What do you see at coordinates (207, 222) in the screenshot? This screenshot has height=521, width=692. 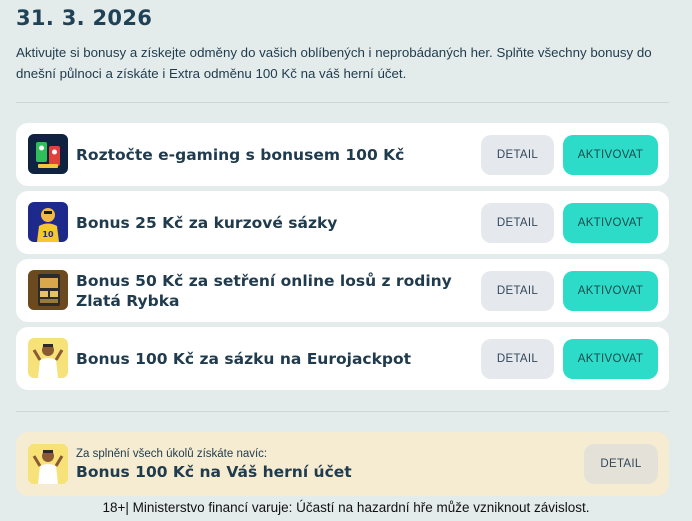 I see `bonus-title: Bonus 25 Kč za kurzové sázky` at bounding box center [207, 222].